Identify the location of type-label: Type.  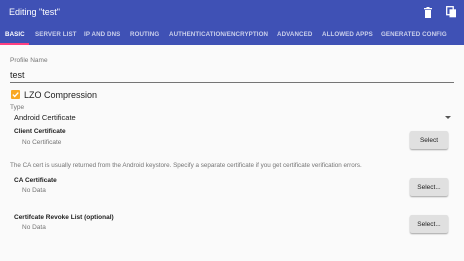
(17, 107).